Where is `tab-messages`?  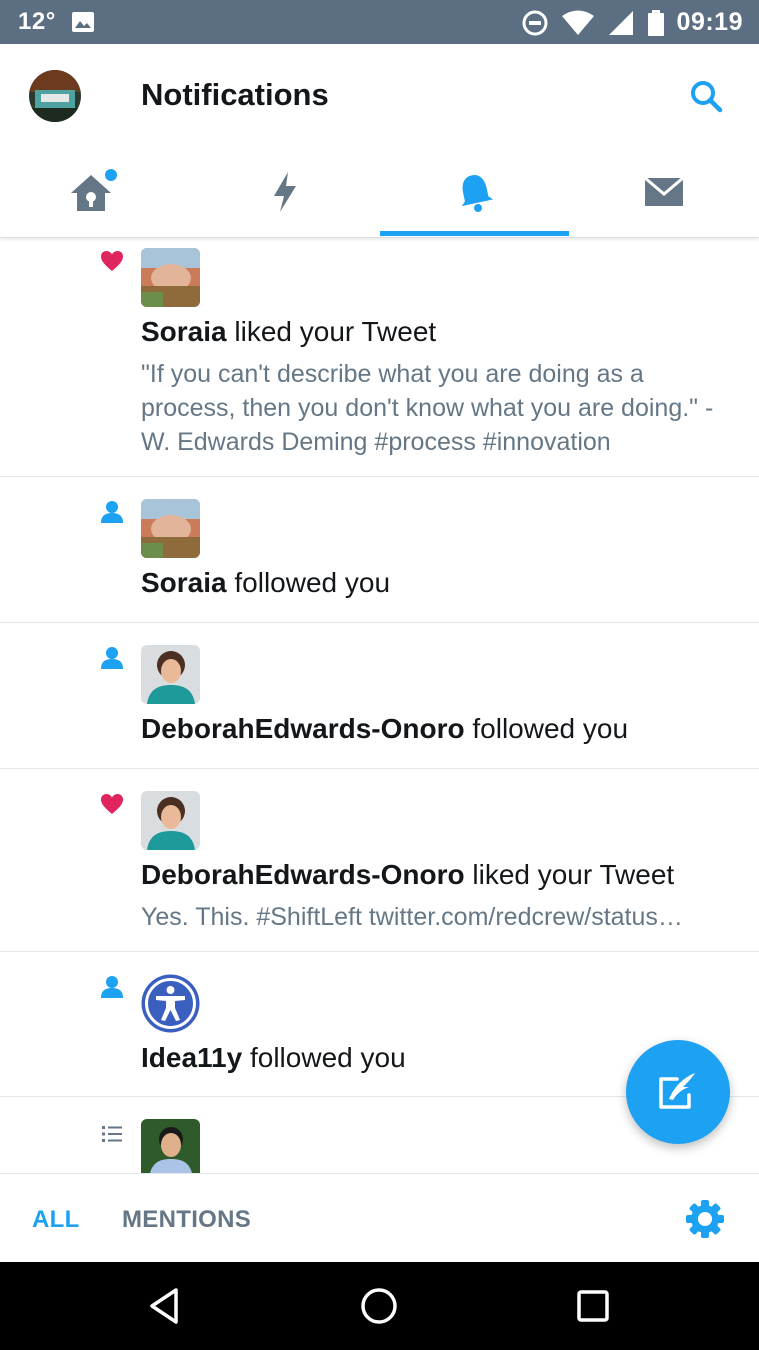 tab-messages is located at coordinates (664, 192).